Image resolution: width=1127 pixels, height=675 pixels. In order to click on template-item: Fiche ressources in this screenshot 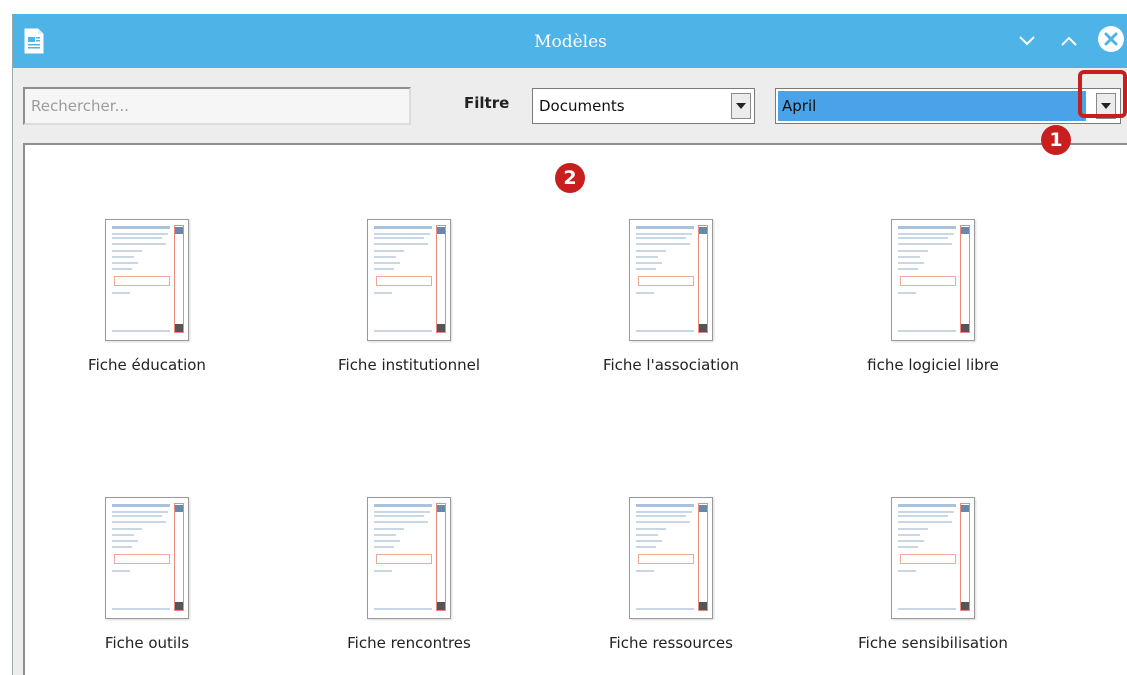, I will do `click(661, 586)`.